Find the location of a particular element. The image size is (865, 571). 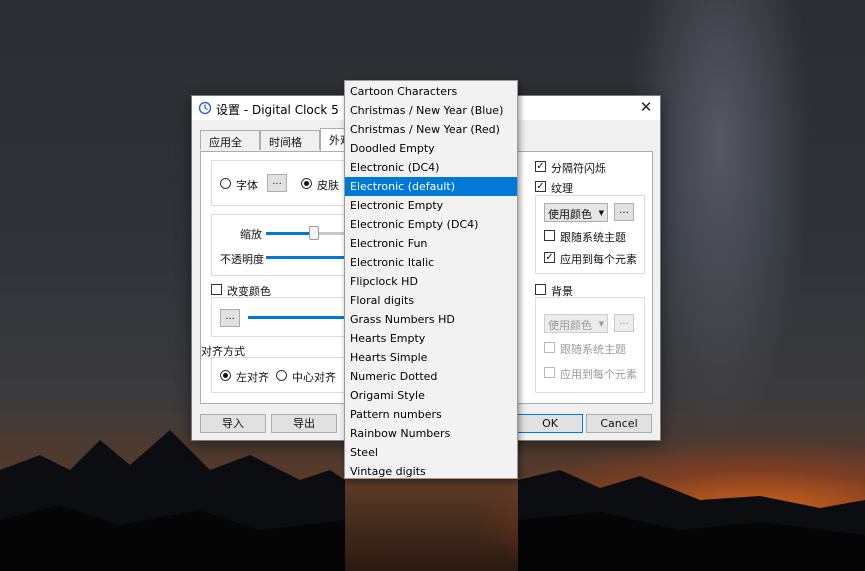

skin-option: Pattern numbers is located at coordinates (431, 414).